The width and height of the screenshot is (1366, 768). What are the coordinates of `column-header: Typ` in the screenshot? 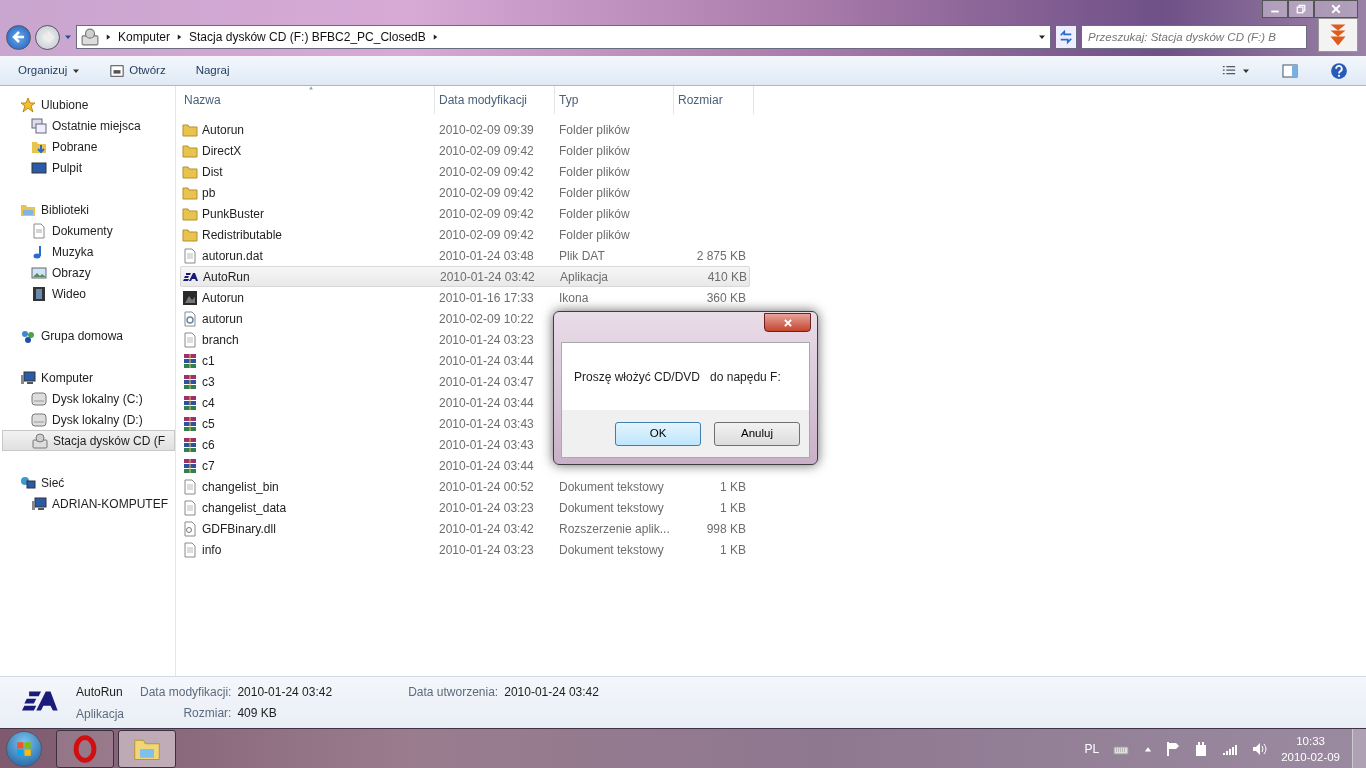 It's located at (614, 100).